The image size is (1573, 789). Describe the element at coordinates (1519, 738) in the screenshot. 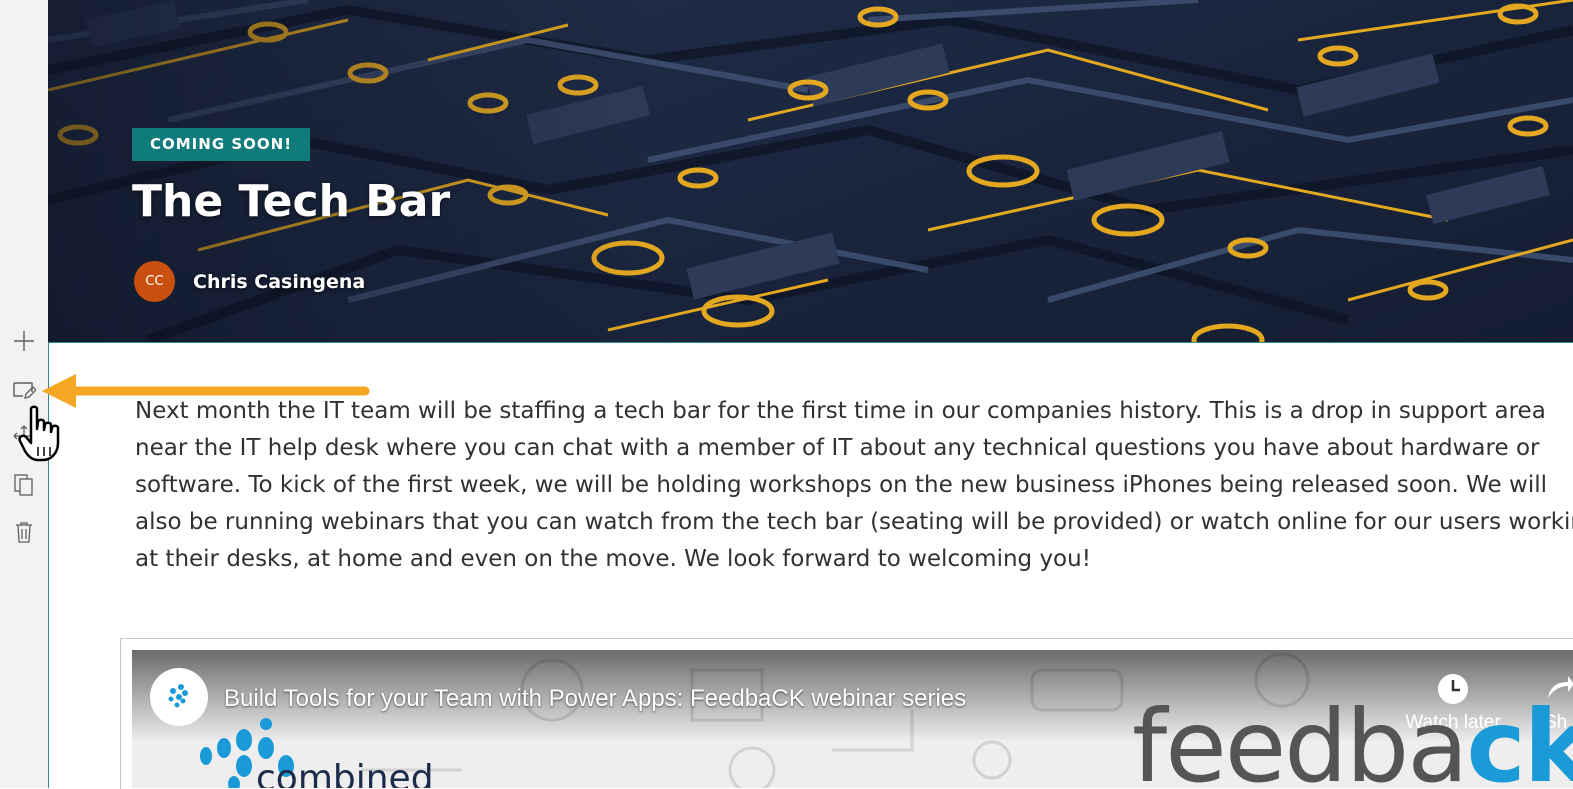

I see `brand-accent-text: ck` at that location.